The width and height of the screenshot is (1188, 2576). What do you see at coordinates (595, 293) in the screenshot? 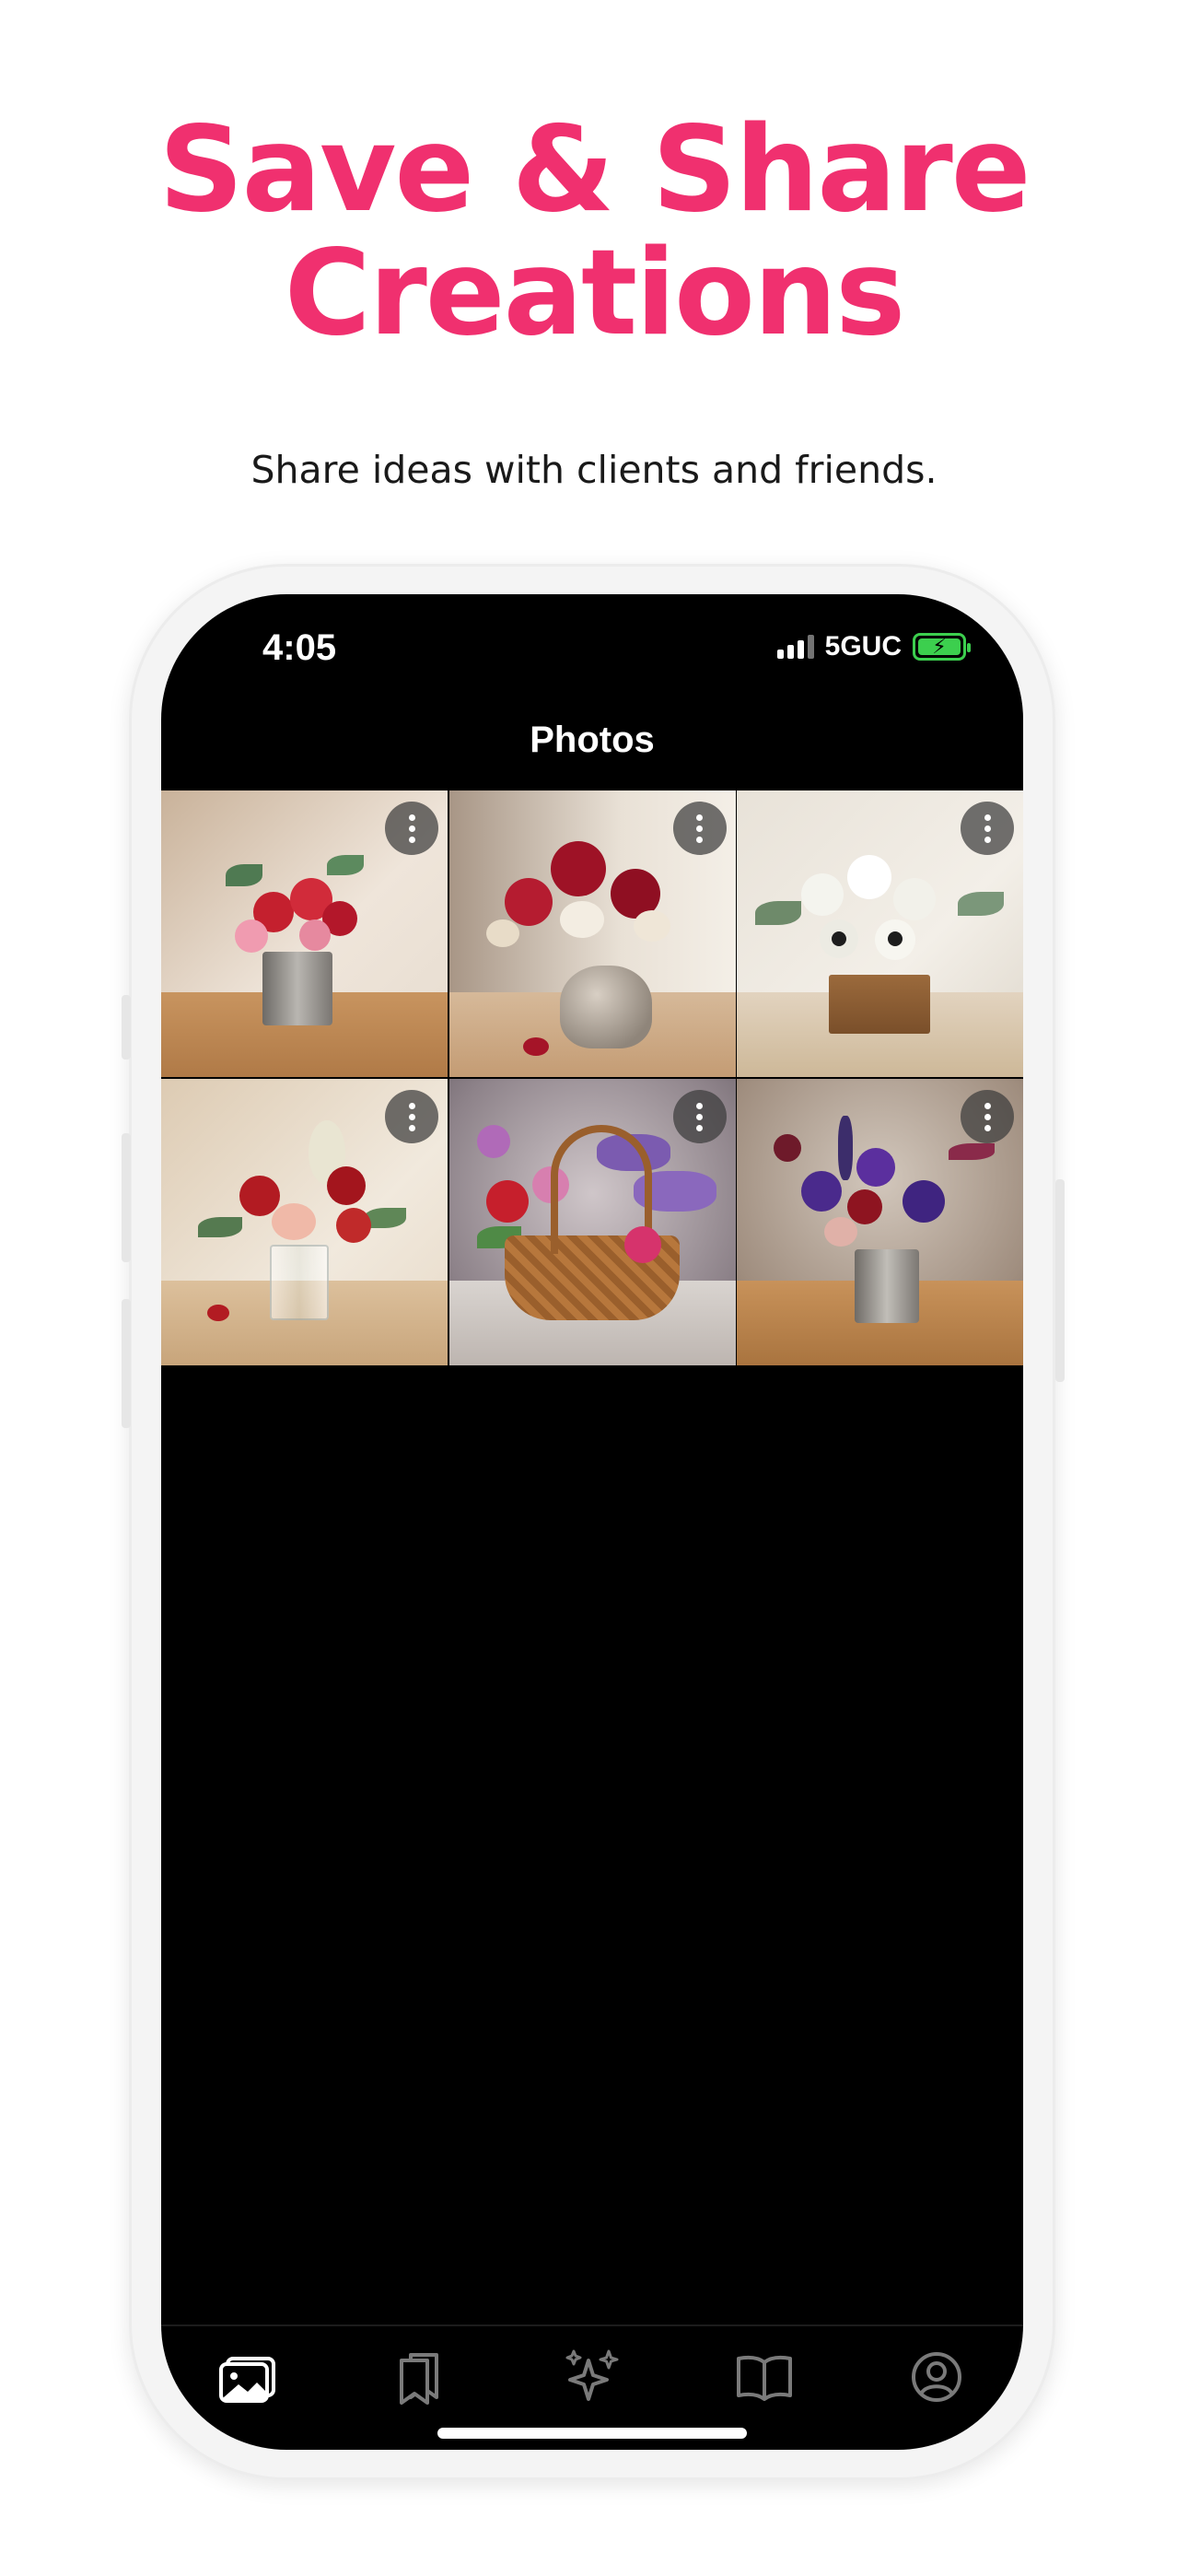
I see `headline-line-2: Creations` at bounding box center [595, 293].